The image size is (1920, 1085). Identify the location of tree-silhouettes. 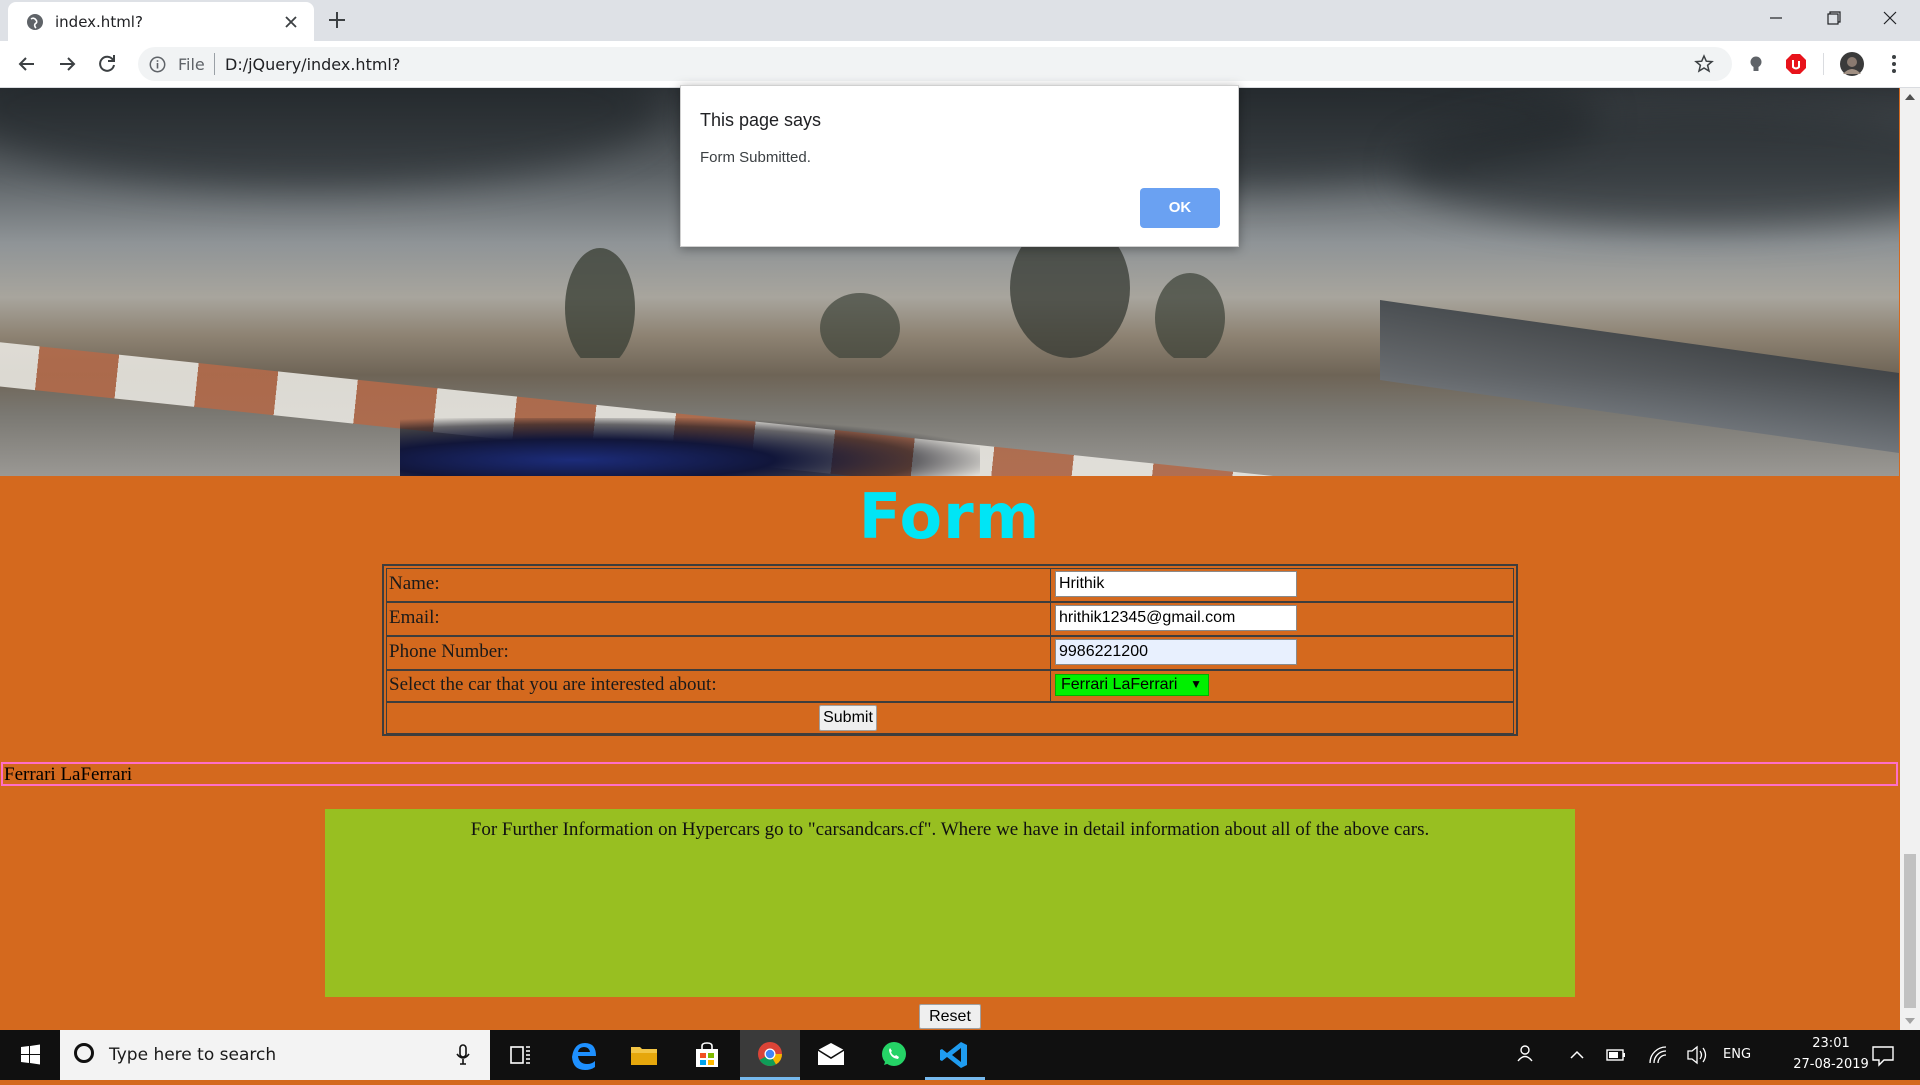
(895, 298).